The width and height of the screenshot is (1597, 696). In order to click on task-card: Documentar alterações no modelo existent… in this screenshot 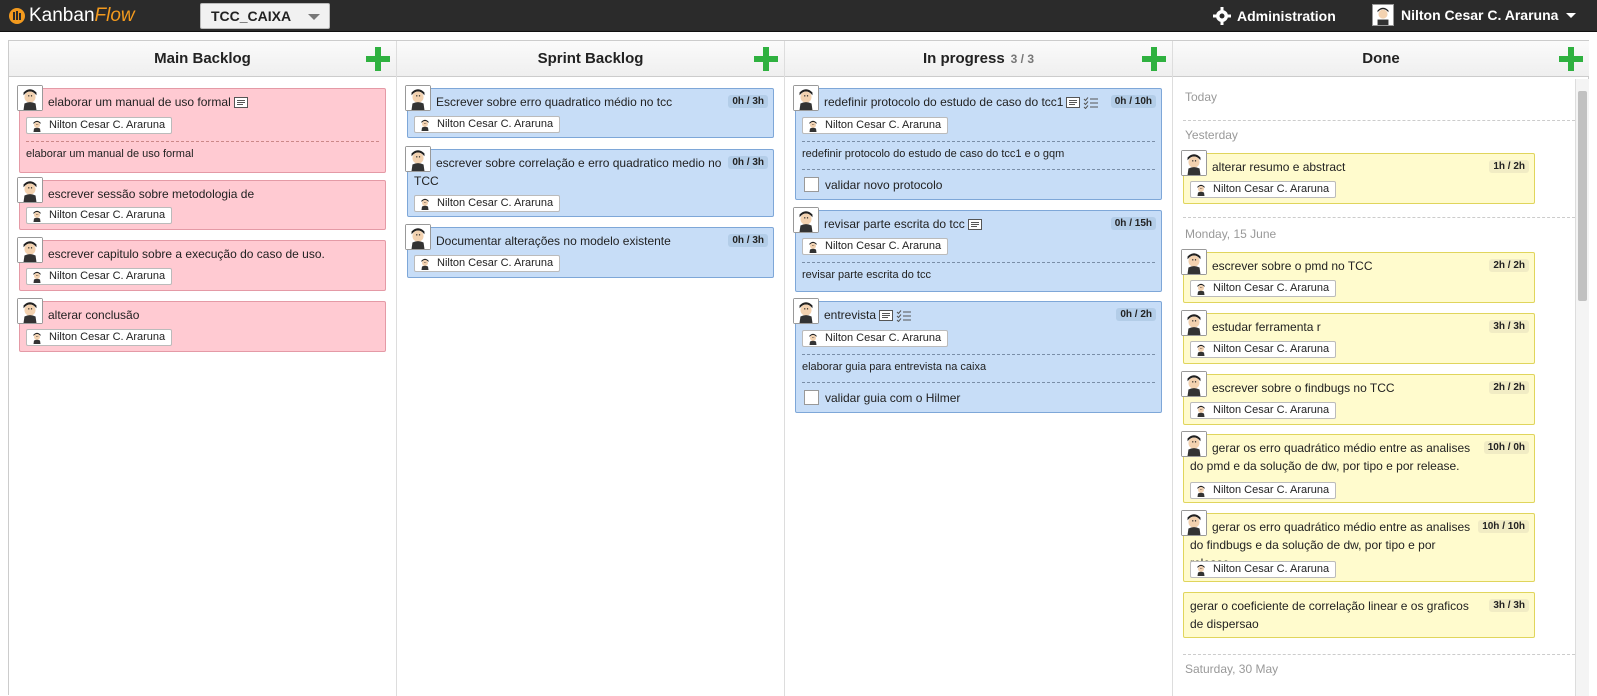, I will do `click(589, 251)`.